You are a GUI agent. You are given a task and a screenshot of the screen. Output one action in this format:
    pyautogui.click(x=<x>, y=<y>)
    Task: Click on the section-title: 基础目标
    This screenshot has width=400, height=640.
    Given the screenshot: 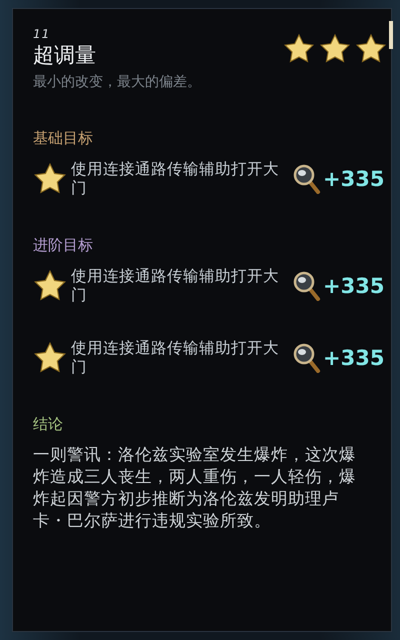 What is the action you would take?
    pyautogui.click(x=63, y=138)
    